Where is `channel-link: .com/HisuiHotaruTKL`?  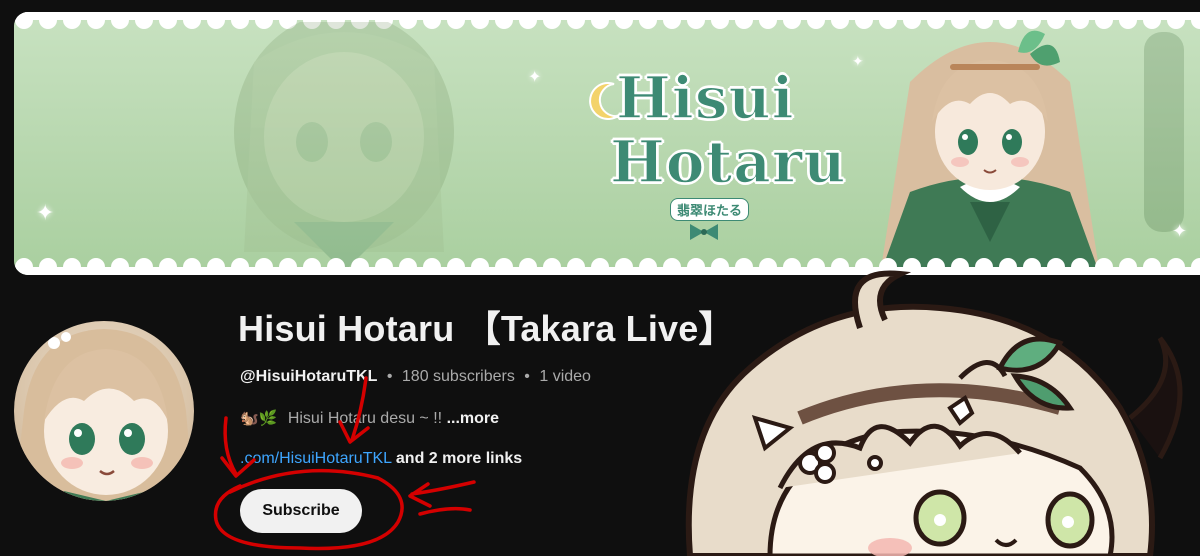 channel-link: .com/HisuiHotaruTKL is located at coordinates (315, 458).